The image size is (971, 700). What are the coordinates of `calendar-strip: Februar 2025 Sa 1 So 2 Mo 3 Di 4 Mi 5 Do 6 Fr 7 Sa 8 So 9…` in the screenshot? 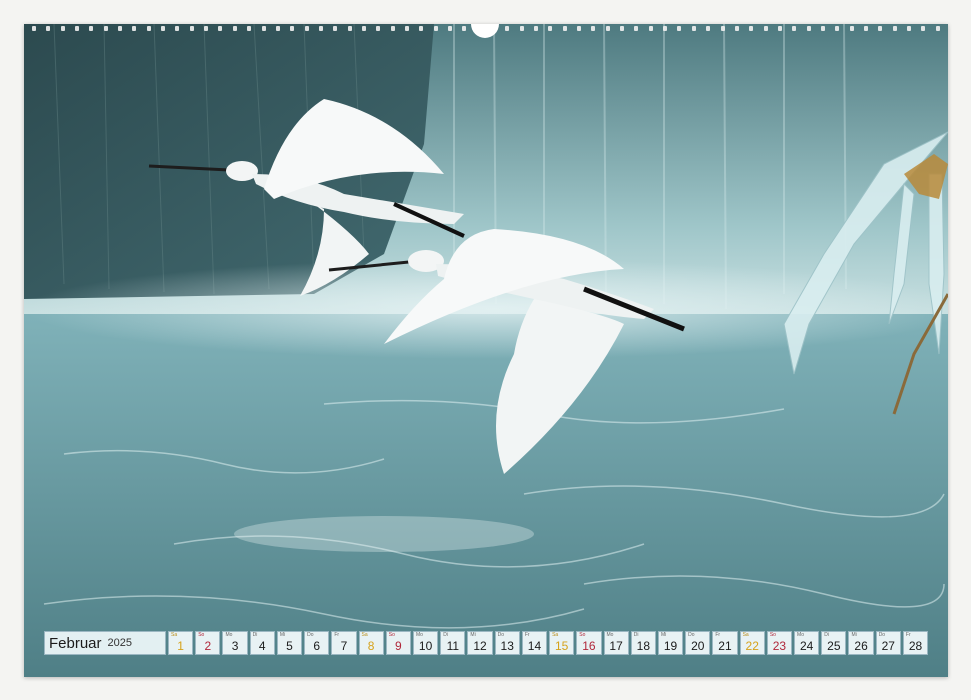 It's located at (486, 643).